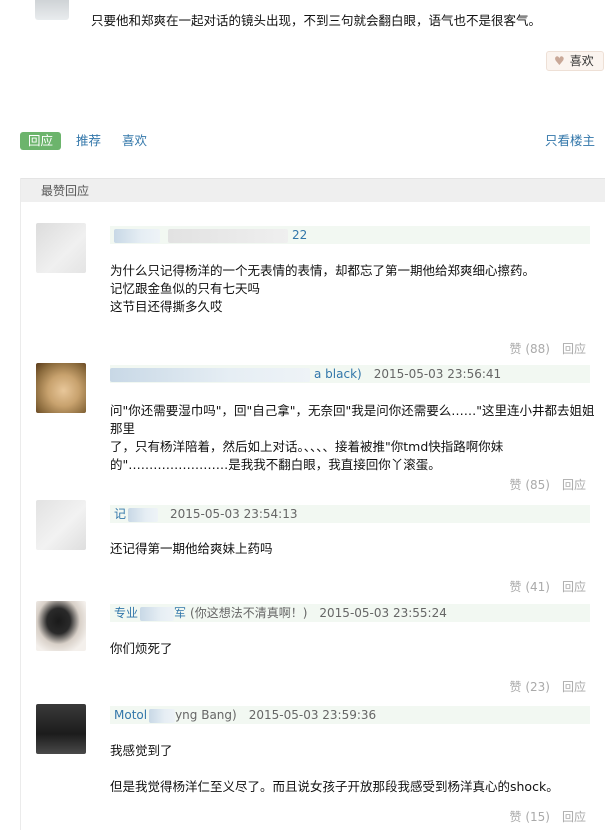 The width and height of the screenshot is (605, 830). I want to click on comment-line: 了，只有杨洋陪着，然后如上对话。、、、、接着被推"你tmd快指路啊你妹, so click(307, 446).